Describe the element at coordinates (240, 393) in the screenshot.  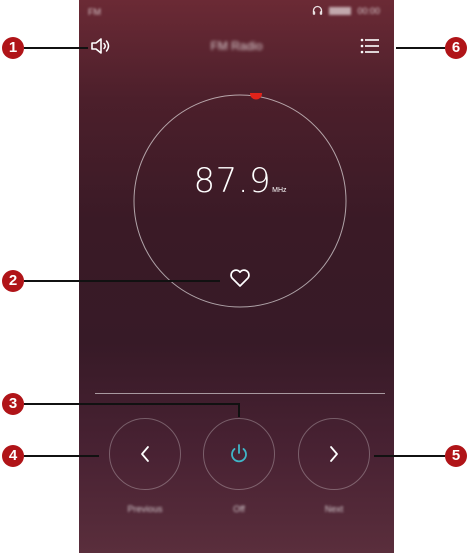
I see `tuner-scale-line` at that location.